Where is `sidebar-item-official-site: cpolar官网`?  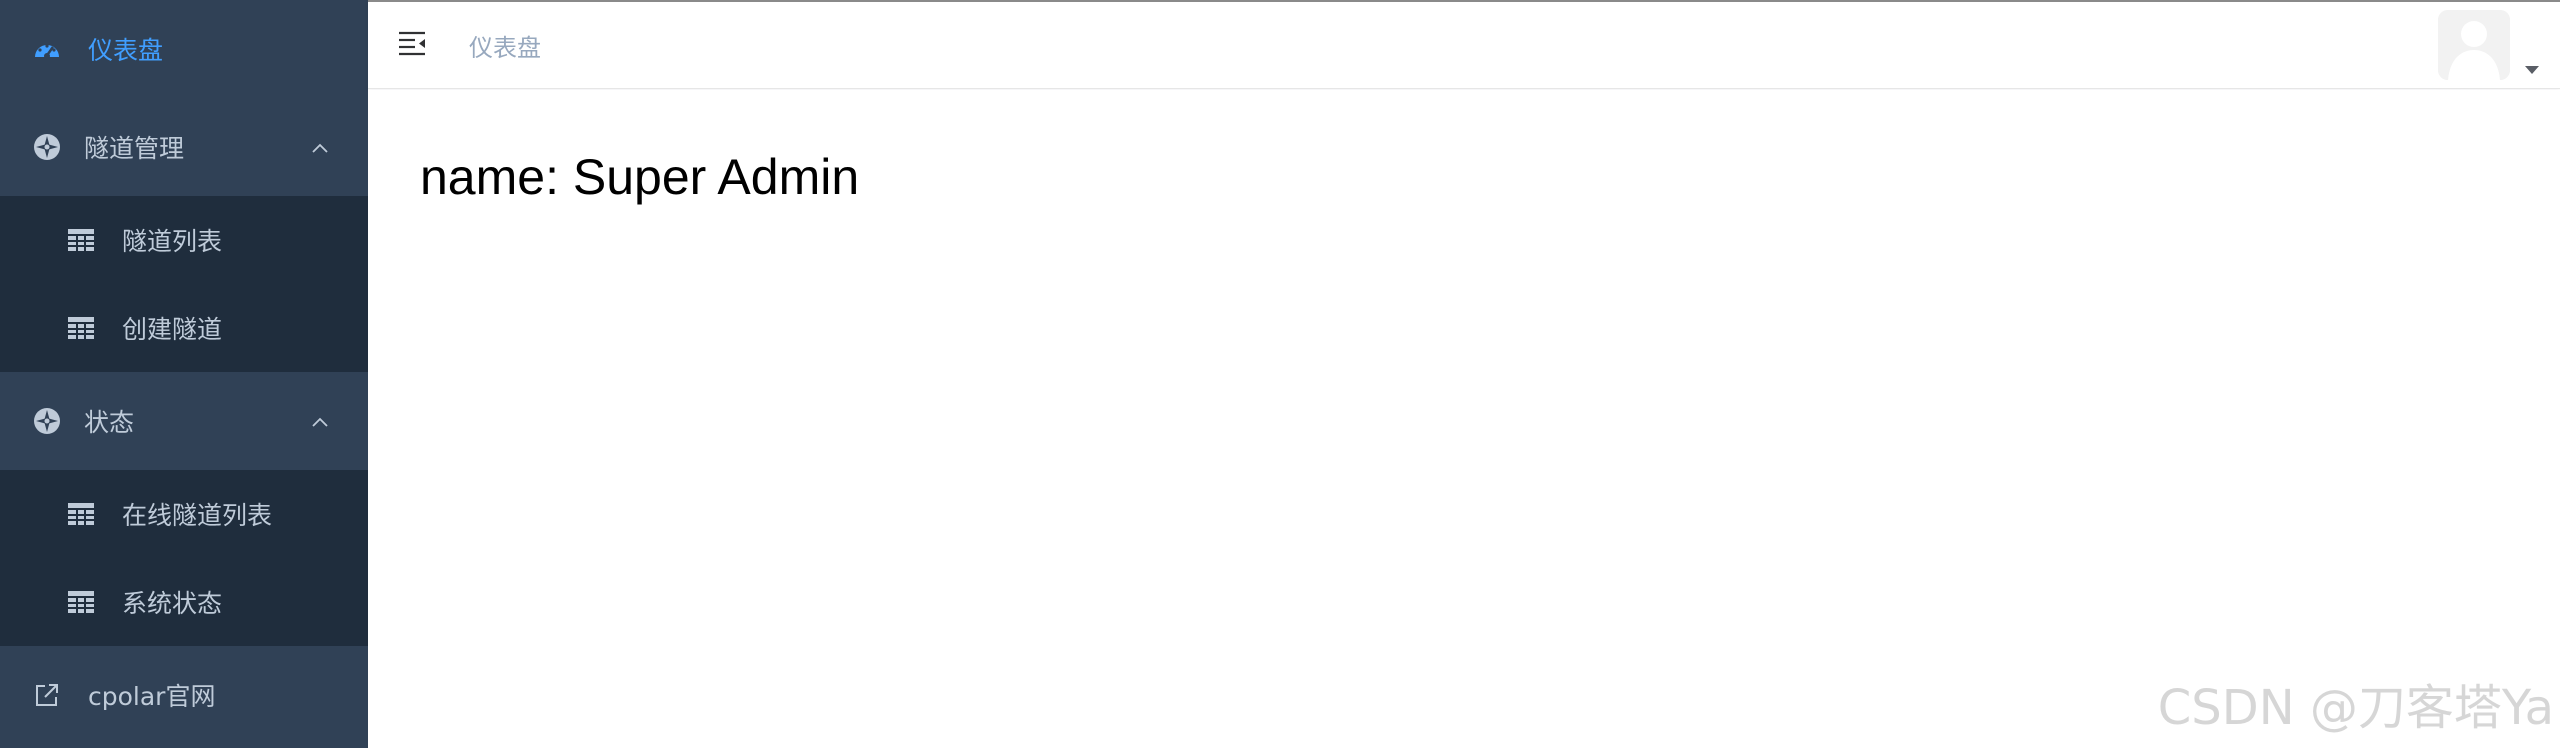
sidebar-item-official-site: cpolar官网 is located at coordinates (184, 695).